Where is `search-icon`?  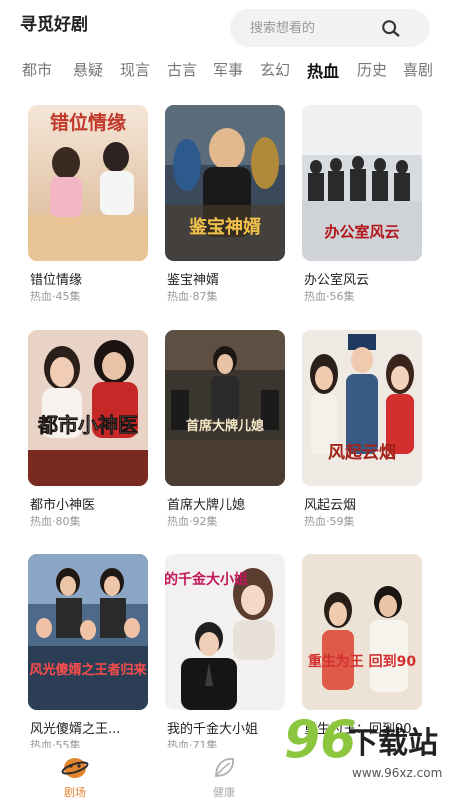
search-icon is located at coordinates (391, 29).